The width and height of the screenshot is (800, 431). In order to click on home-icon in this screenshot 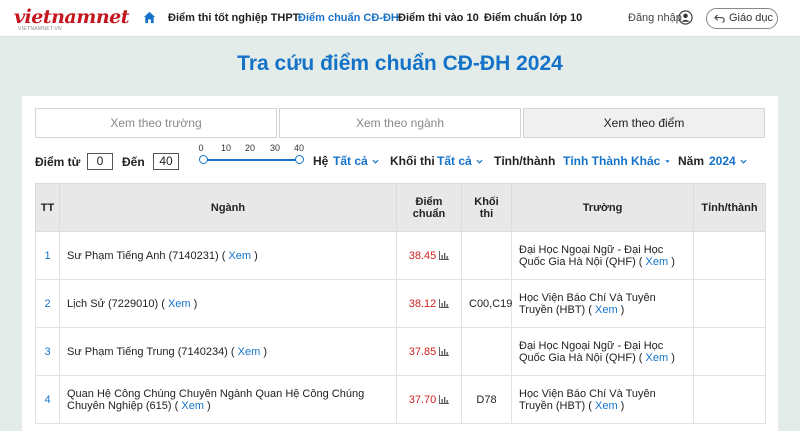, I will do `click(149, 17)`.